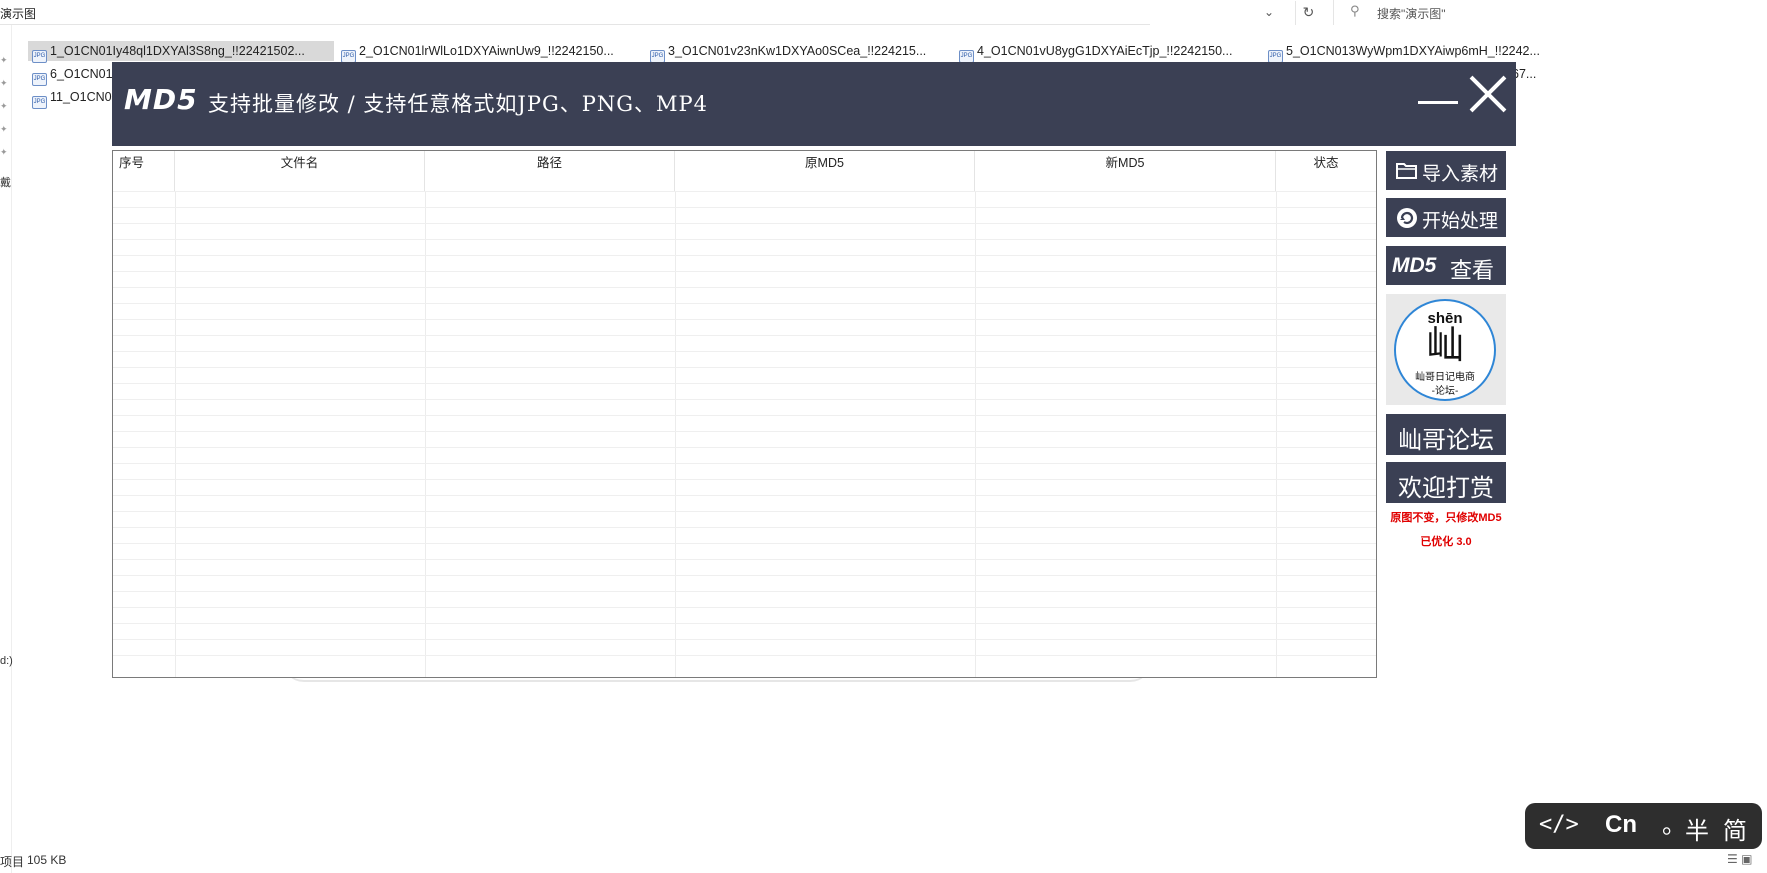 The width and height of the screenshot is (1767, 873). I want to click on close-button, so click(1488, 94).